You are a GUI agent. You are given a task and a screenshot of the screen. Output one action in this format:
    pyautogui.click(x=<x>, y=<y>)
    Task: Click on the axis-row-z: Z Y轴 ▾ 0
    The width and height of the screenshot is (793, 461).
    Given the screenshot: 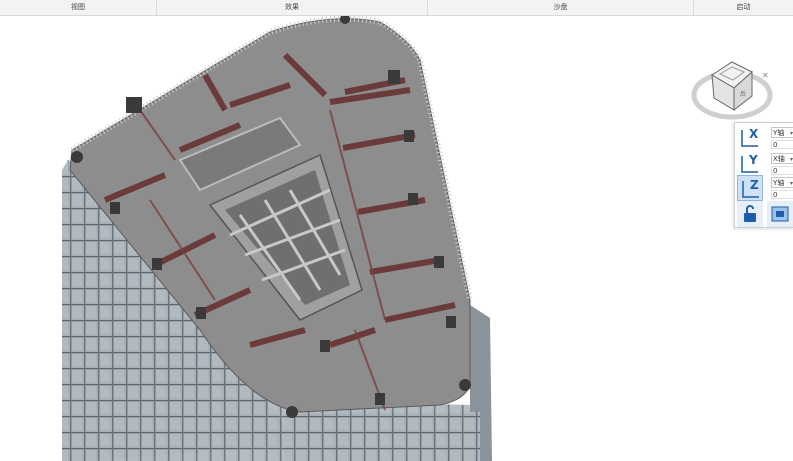 What is the action you would take?
    pyautogui.click(x=765, y=188)
    